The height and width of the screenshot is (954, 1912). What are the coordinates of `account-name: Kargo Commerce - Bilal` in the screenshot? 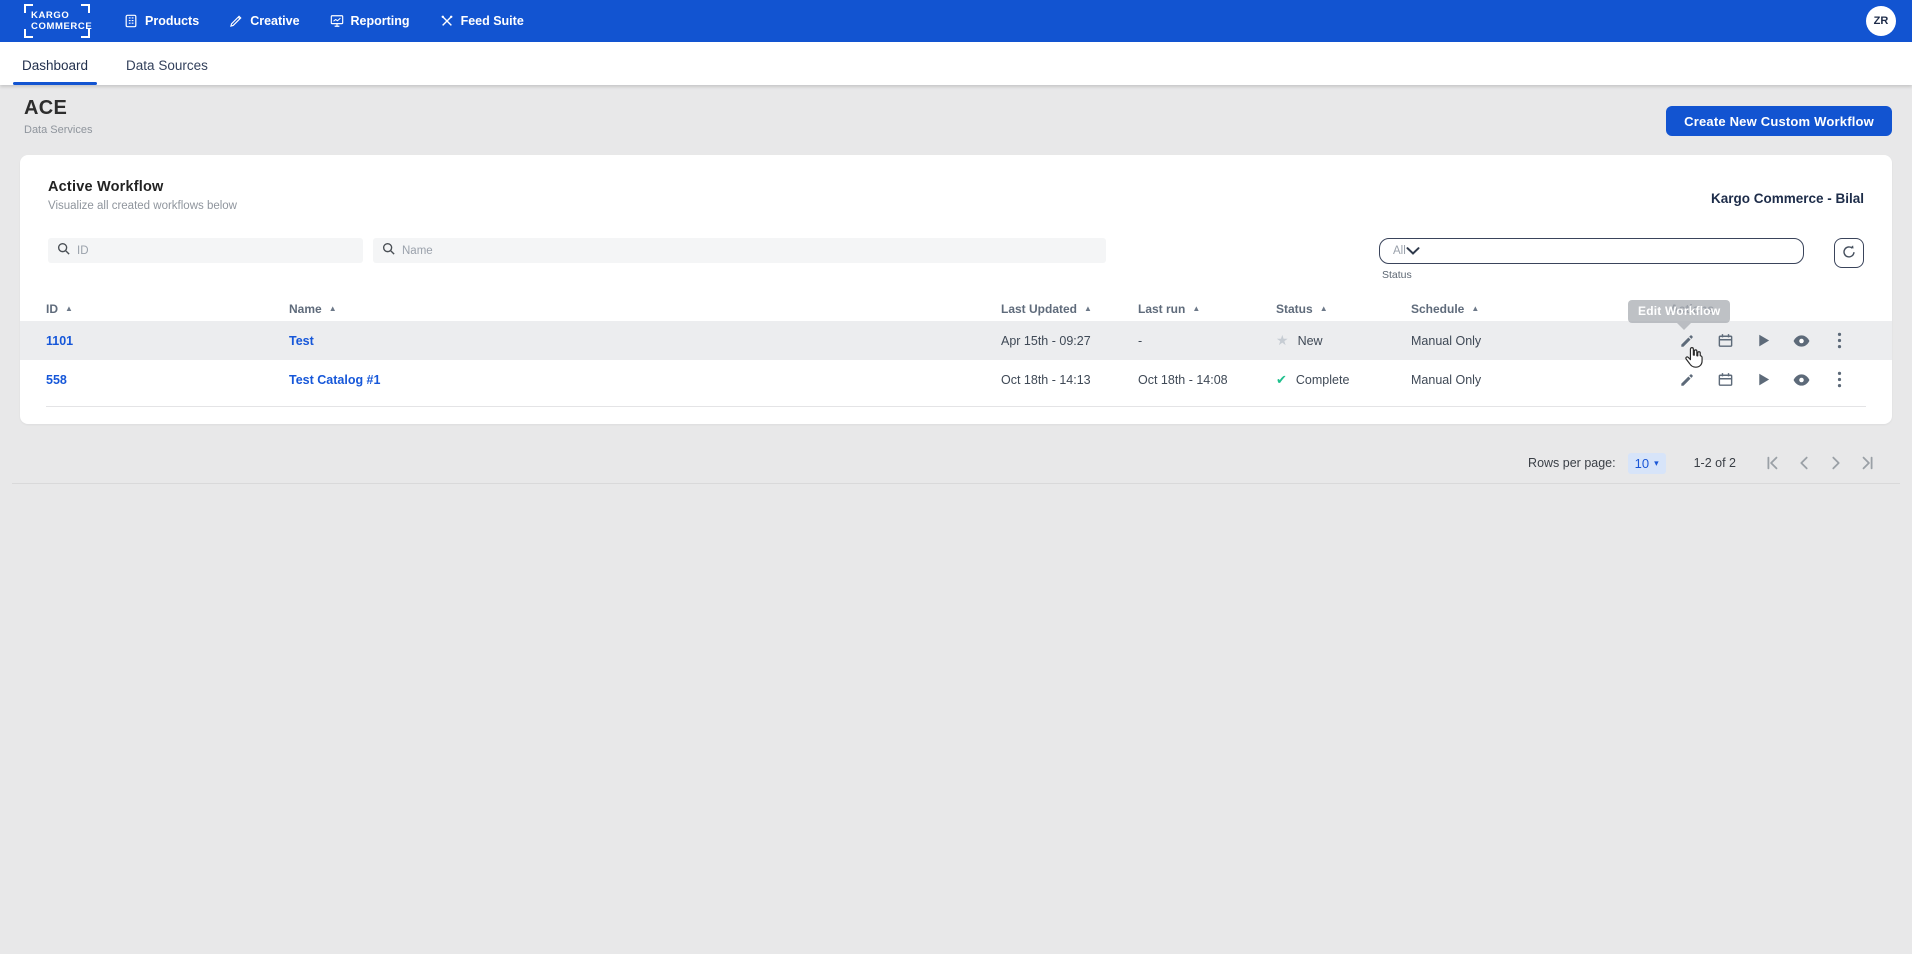 It's located at (1787, 198).